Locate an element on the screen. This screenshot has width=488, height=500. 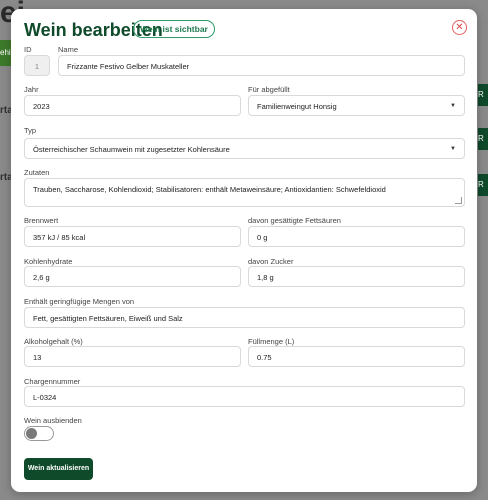
jahr-field: 2023 is located at coordinates (132, 105).